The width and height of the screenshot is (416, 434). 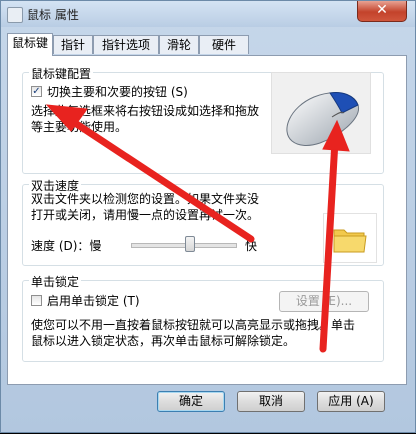 I want to click on test-folder, so click(x=350, y=238).